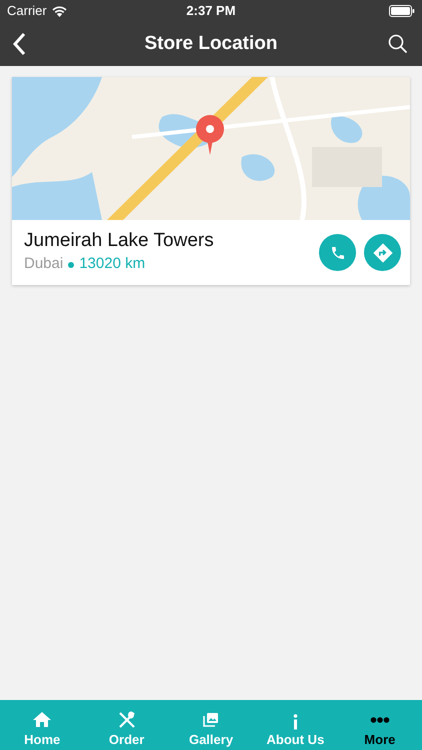  What do you see at coordinates (211, 725) in the screenshot?
I see `tab-bar-item: Gallery` at bounding box center [211, 725].